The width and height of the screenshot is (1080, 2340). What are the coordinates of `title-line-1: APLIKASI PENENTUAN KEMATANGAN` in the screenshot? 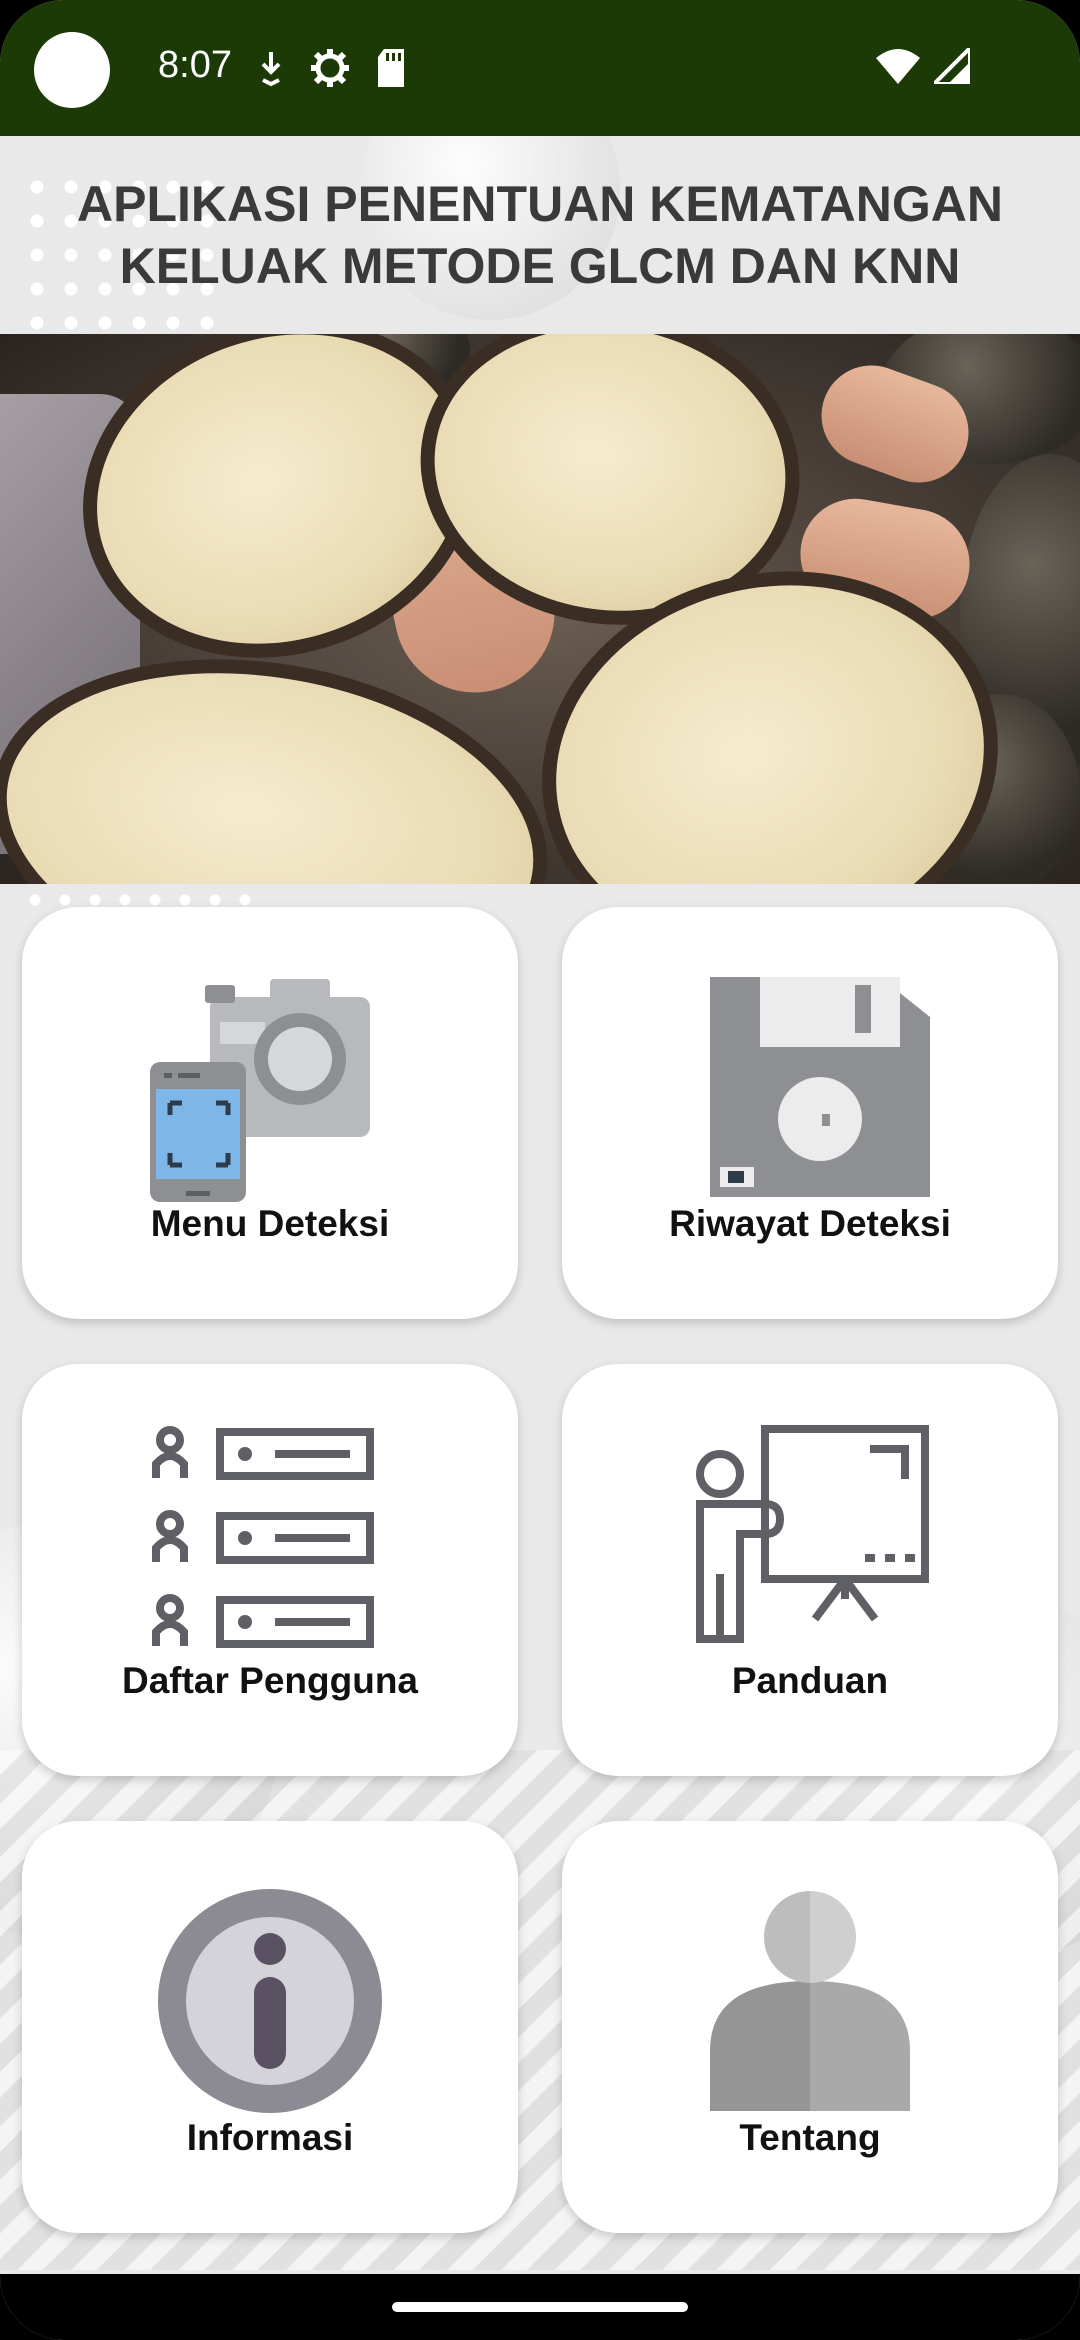 It's located at (540, 204).